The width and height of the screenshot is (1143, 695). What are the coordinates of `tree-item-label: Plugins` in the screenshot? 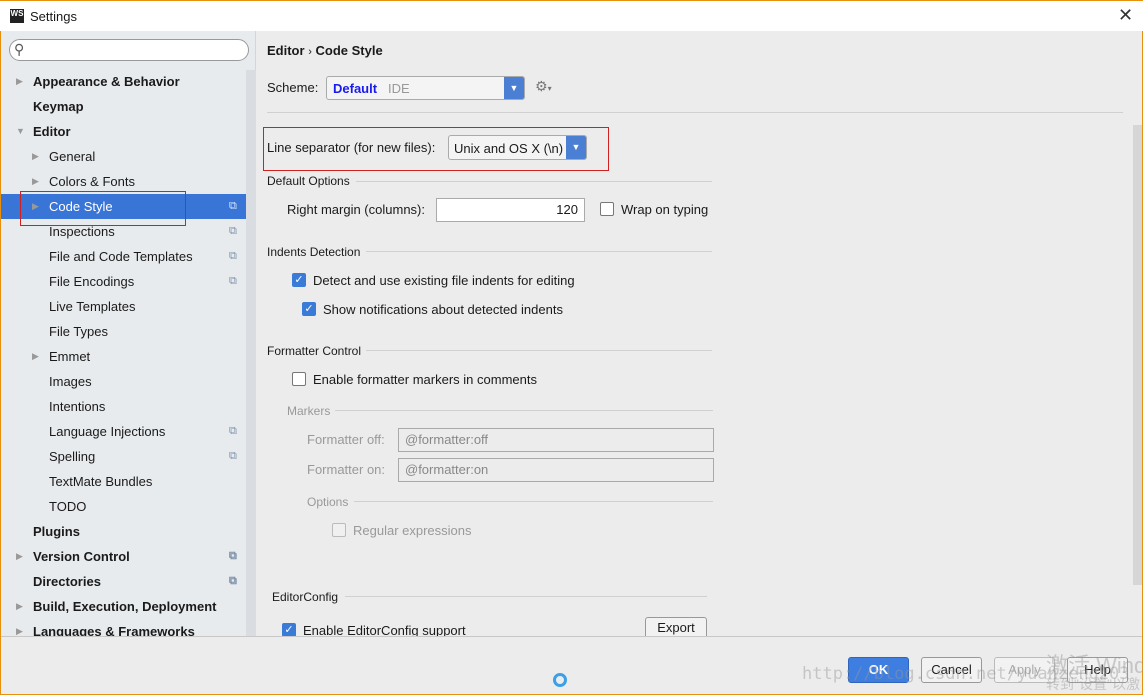 It's located at (56, 531).